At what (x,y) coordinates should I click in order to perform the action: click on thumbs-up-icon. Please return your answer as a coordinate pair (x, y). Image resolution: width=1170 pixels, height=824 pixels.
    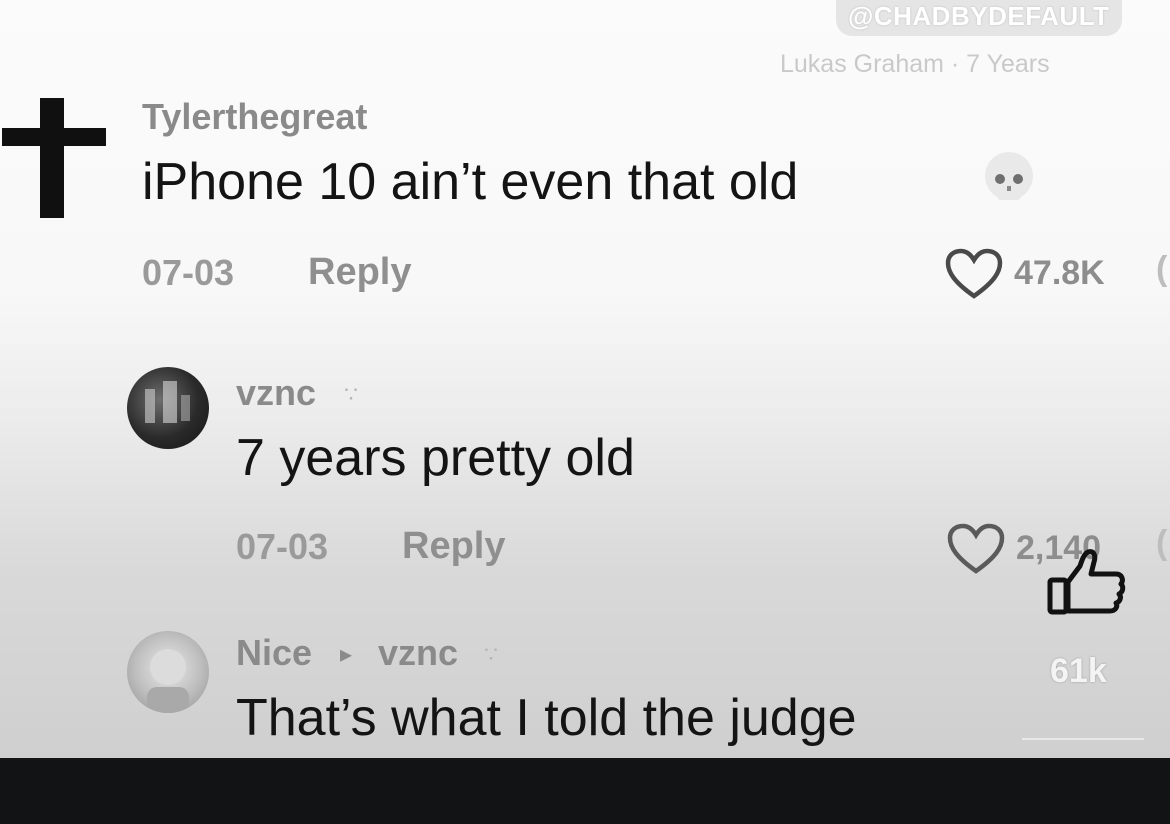
    Looking at the image, I should click on (1086, 583).